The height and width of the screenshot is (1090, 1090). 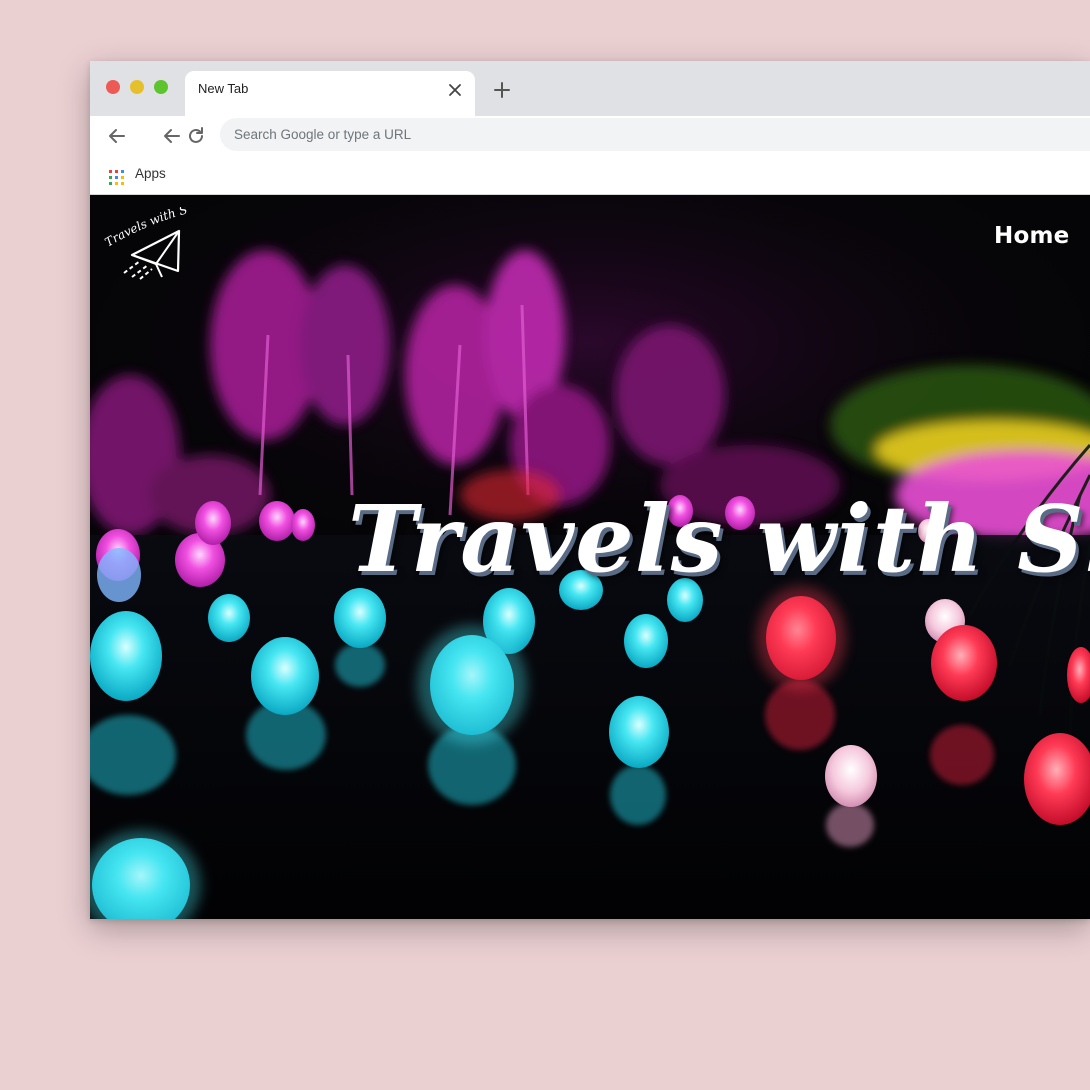 What do you see at coordinates (113, 87) in the screenshot?
I see `close-window-button` at bounding box center [113, 87].